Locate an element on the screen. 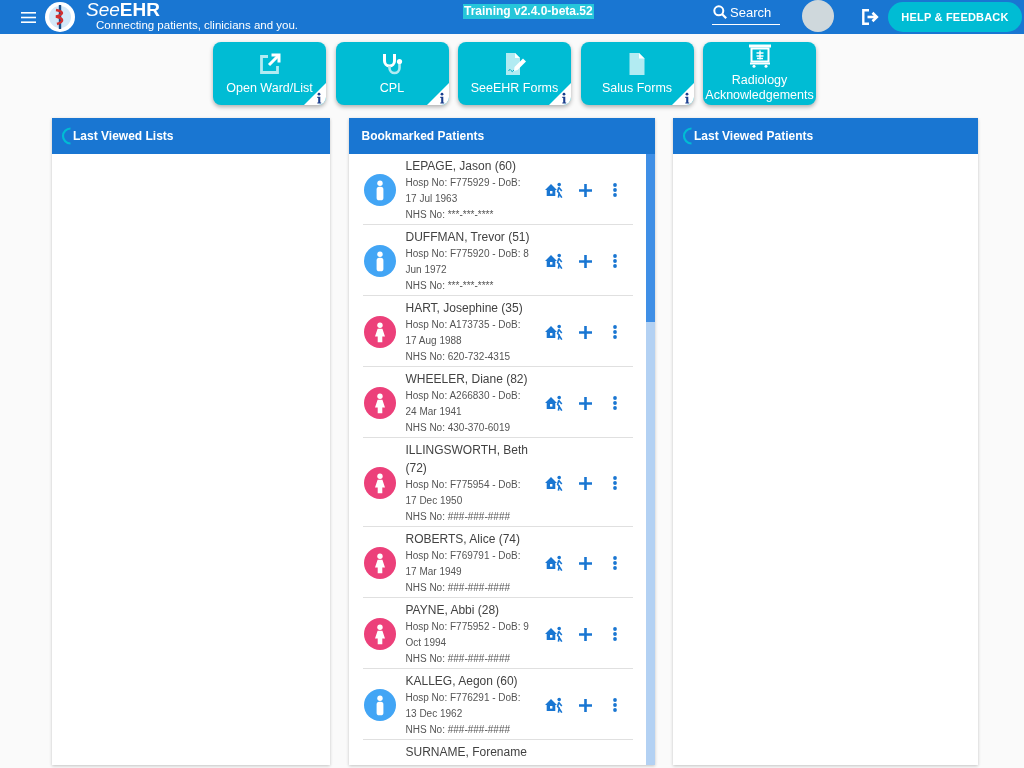  user-photo-placeholder is located at coordinates (818, 16).